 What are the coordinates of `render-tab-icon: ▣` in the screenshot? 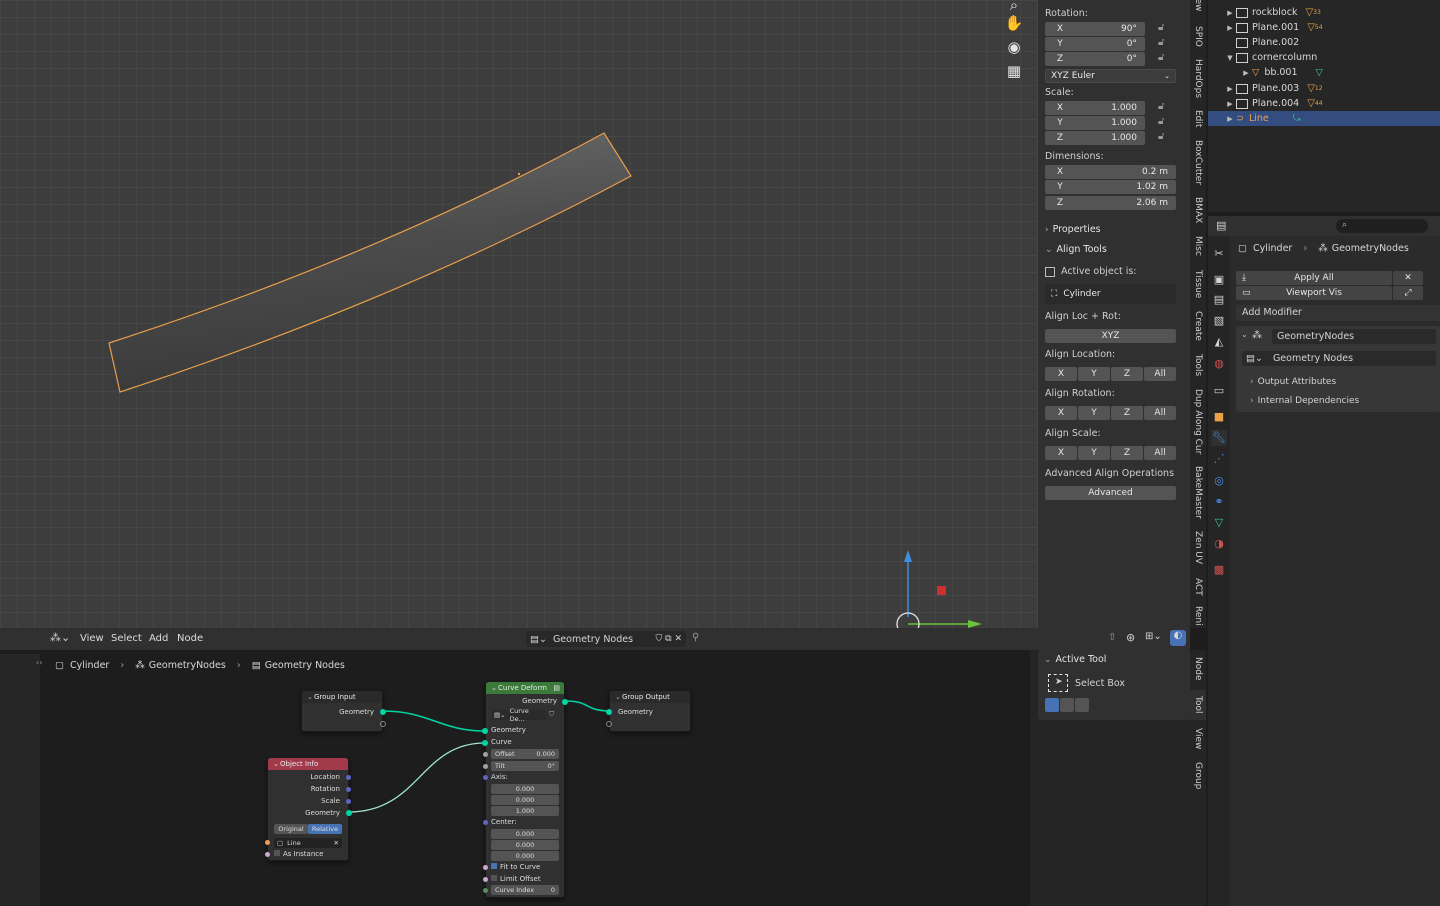 It's located at (1219, 280).